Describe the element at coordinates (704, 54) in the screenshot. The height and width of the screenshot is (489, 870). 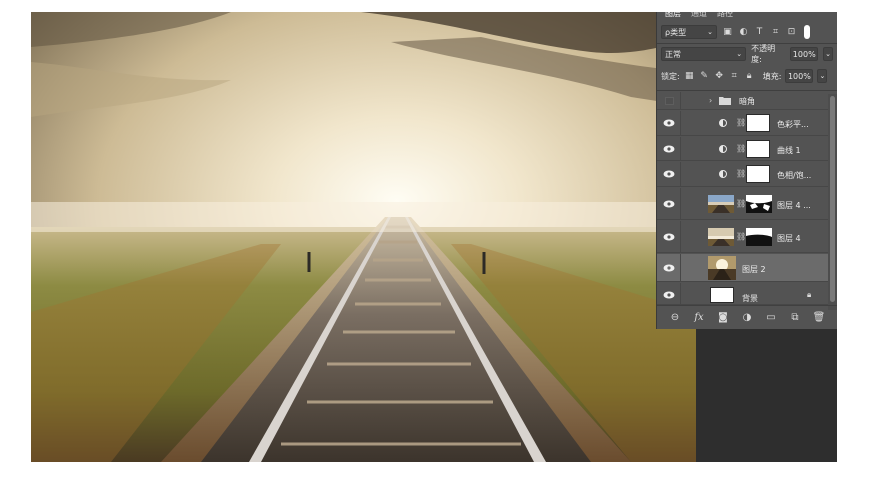
I see `blend-mode-select: 正常 ⌄` at that location.